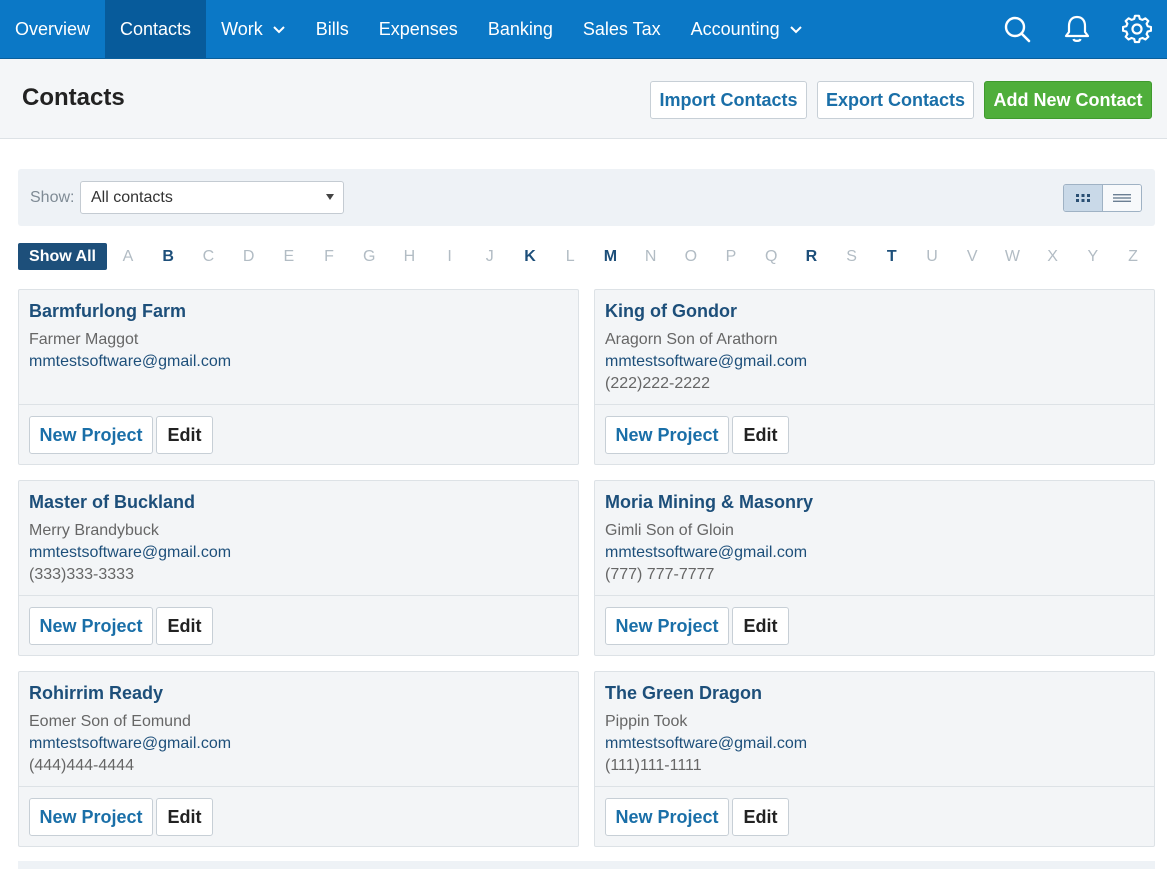  I want to click on letter-filter-w: W, so click(1012, 256).